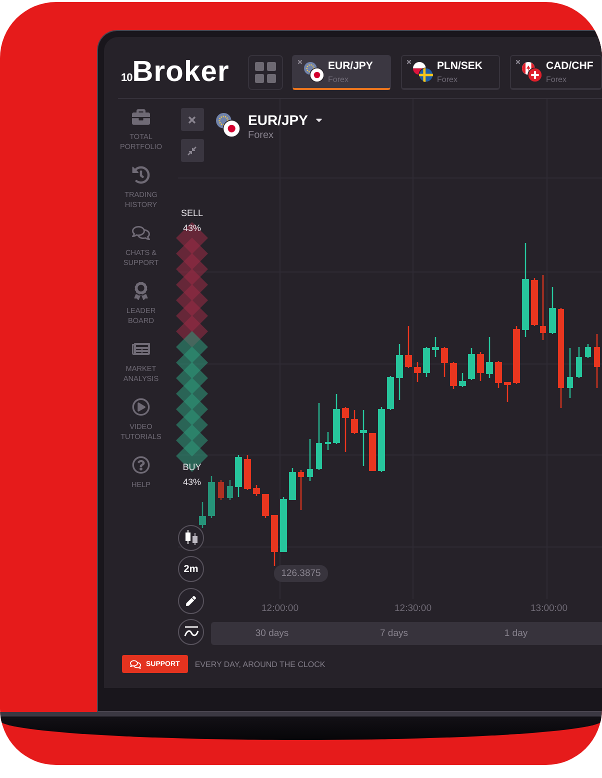 This screenshot has width=602, height=778. I want to click on buy-label: BUY, so click(192, 467).